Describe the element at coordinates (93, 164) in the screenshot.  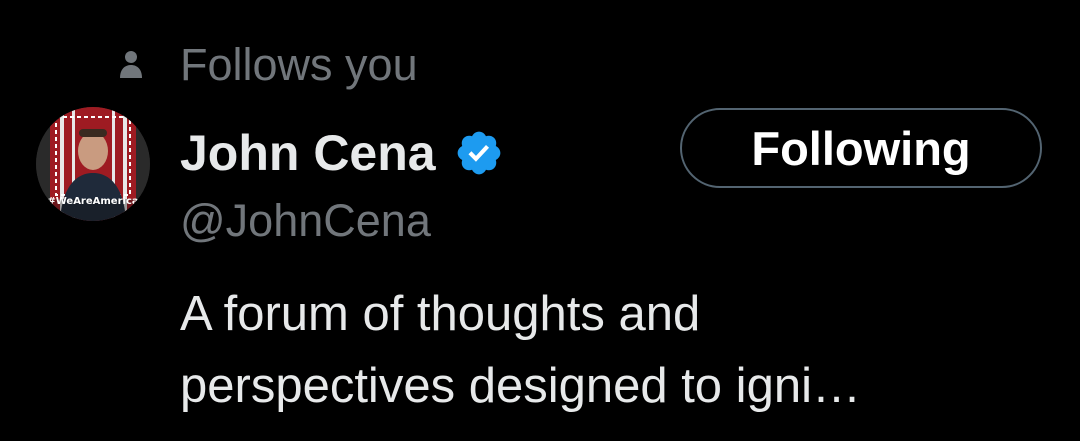
I see `avatar: #WeAreAmerica` at that location.